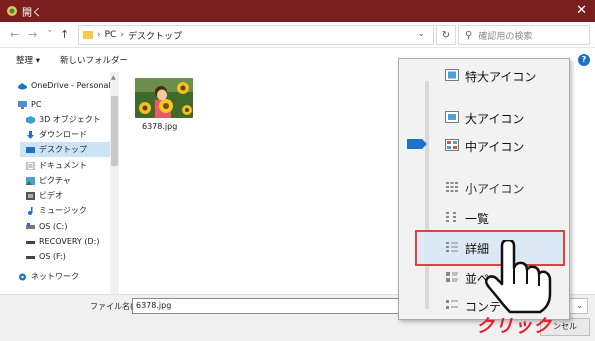  Describe the element at coordinates (297, 11) in the screenshot. I see `title-bar: 開く ✕` at that location.